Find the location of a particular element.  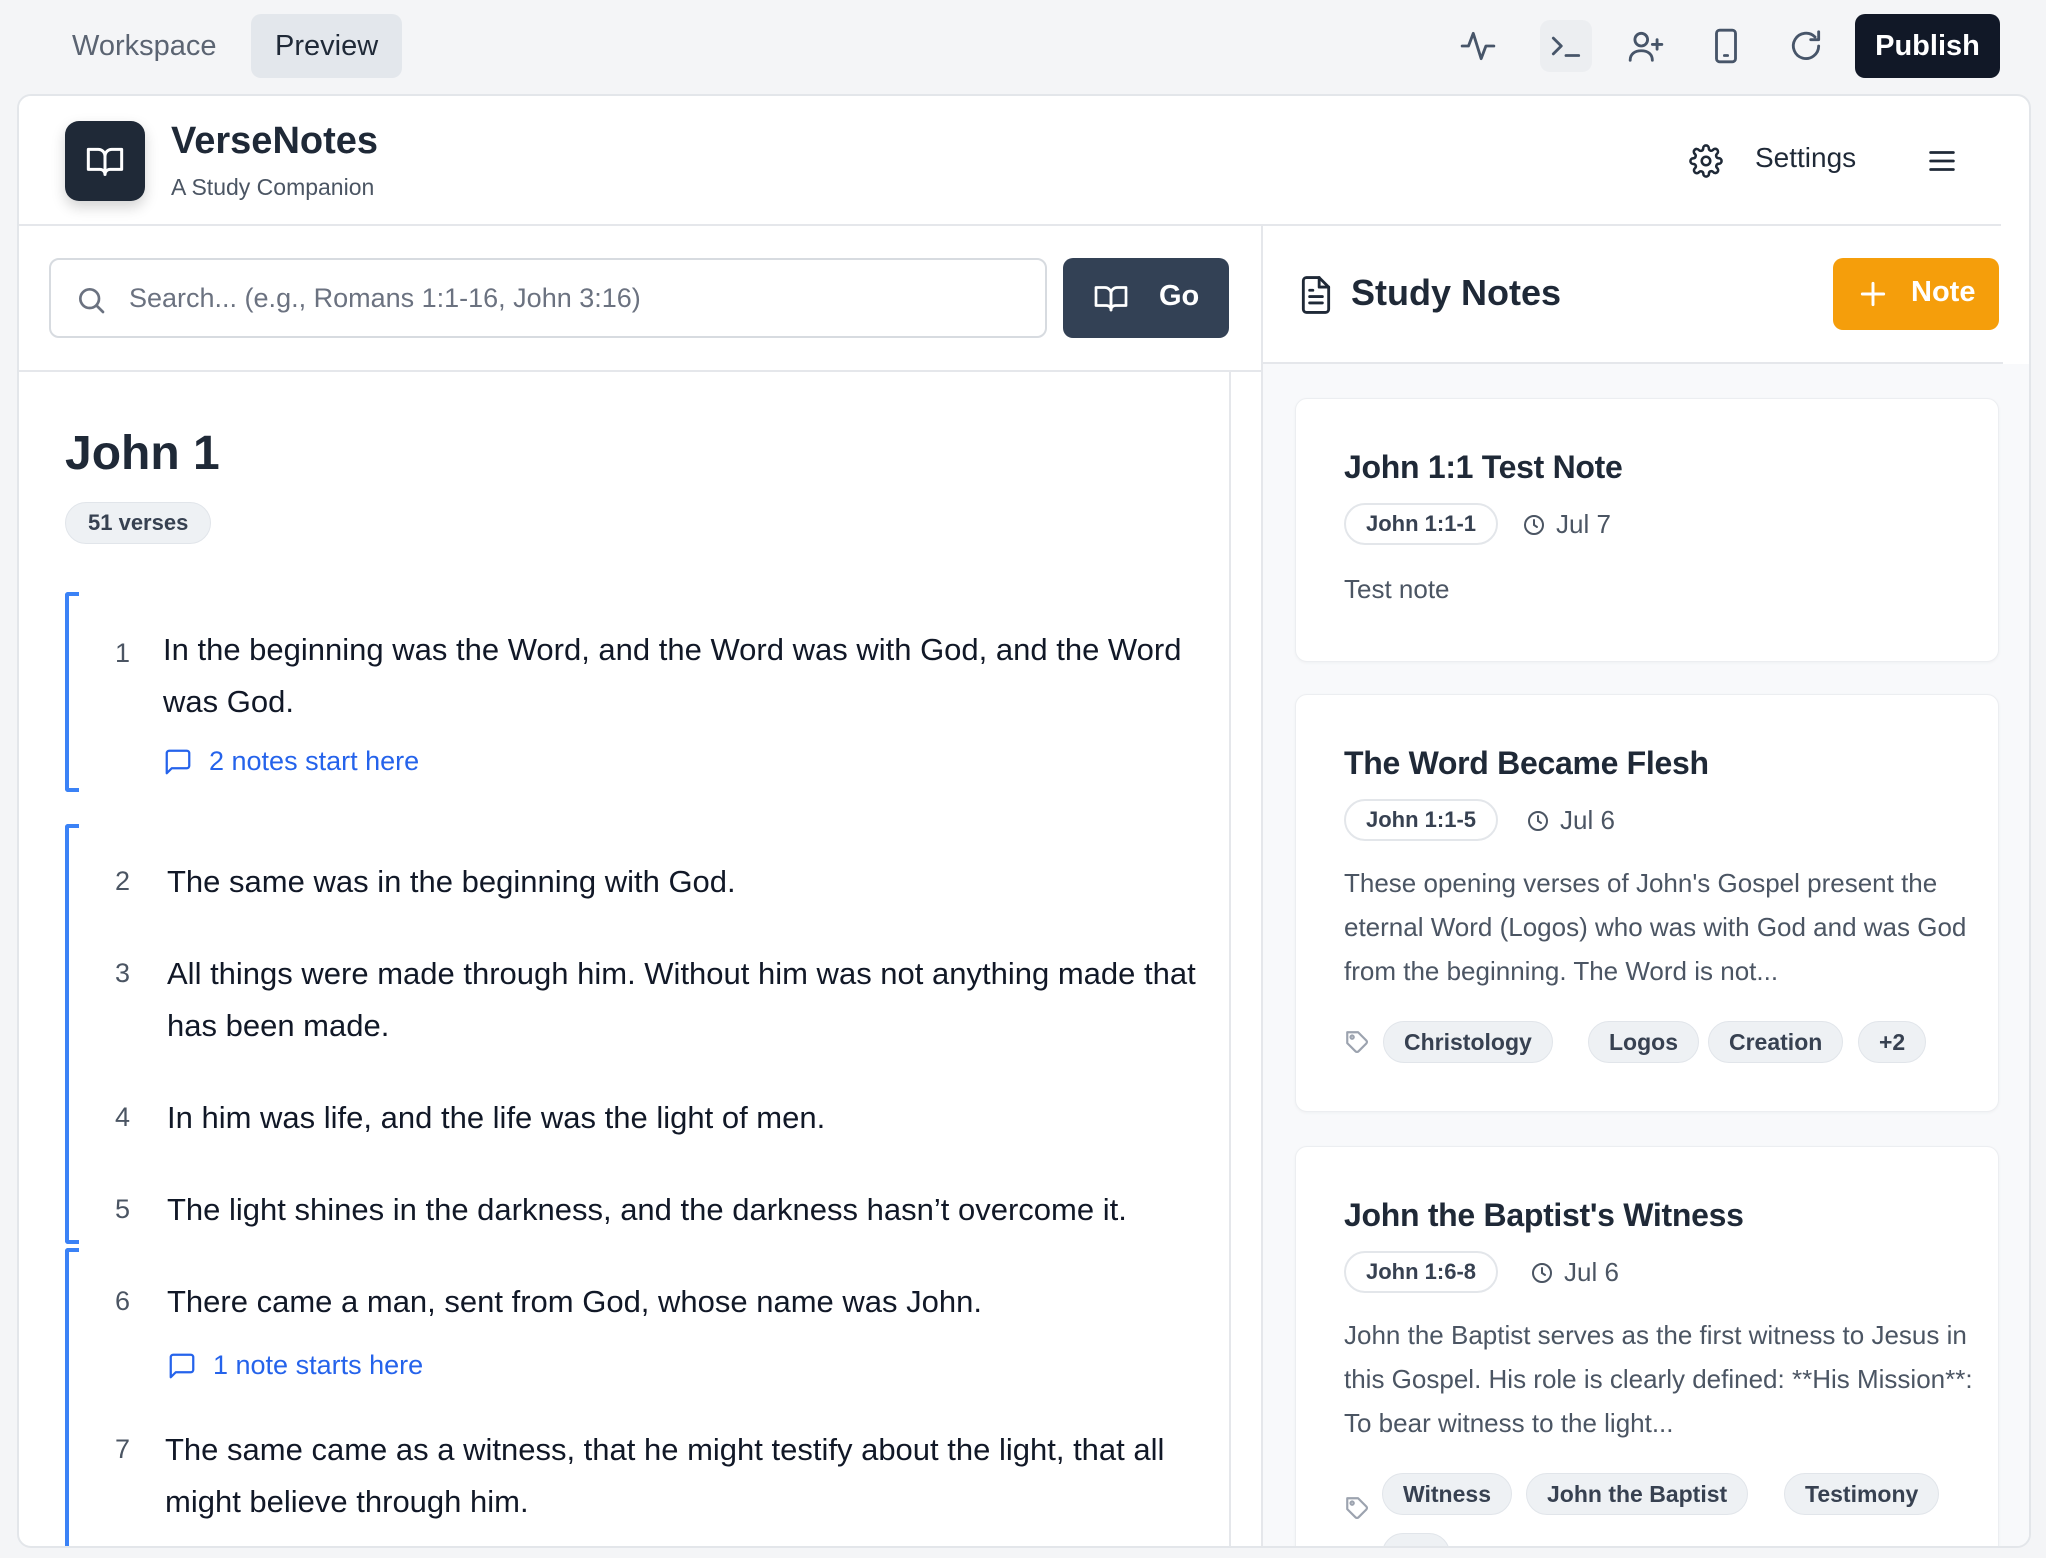

verse-number: 2 is located at coordinates (123, 881).